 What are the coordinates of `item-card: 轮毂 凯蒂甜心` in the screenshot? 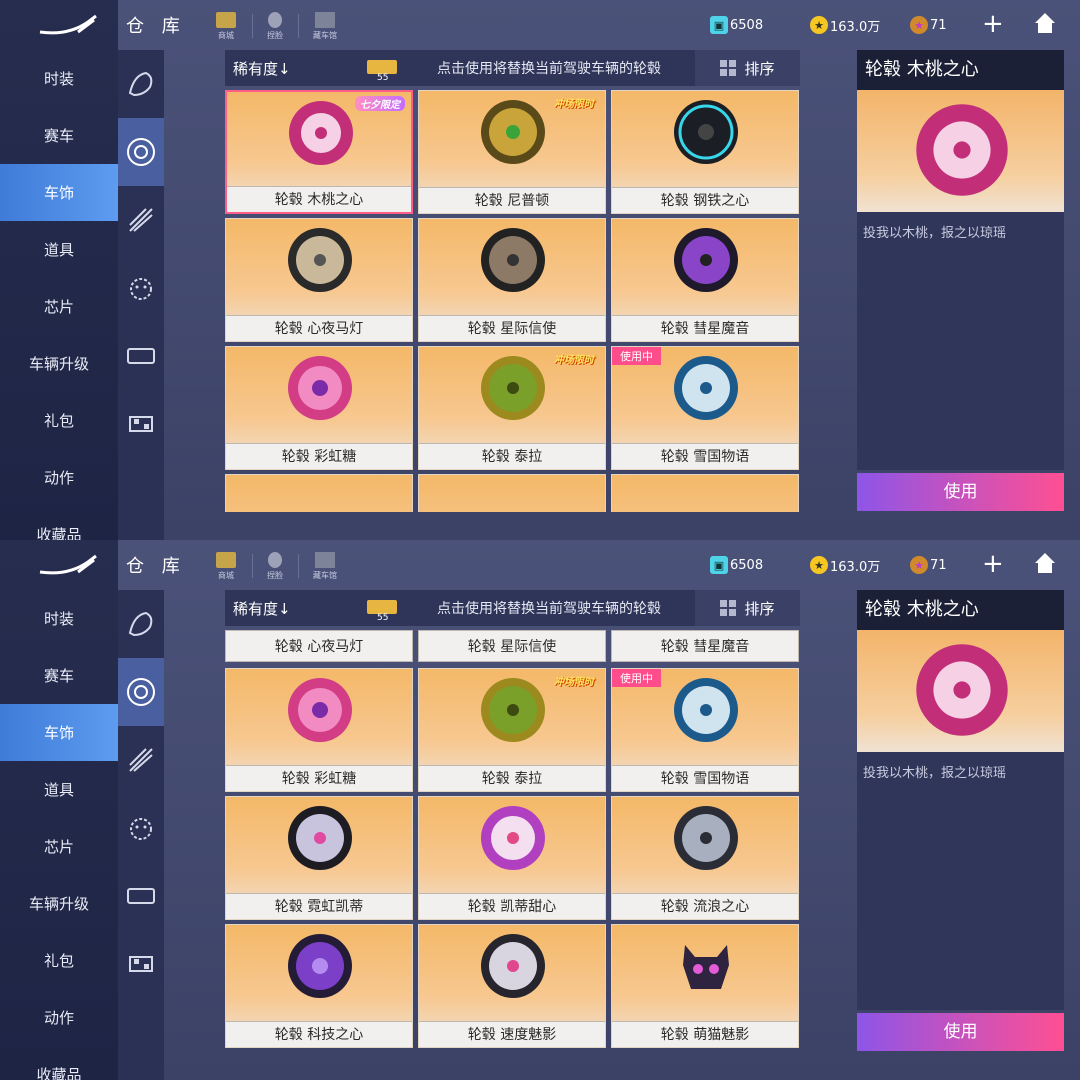 It's located at (512, 858).